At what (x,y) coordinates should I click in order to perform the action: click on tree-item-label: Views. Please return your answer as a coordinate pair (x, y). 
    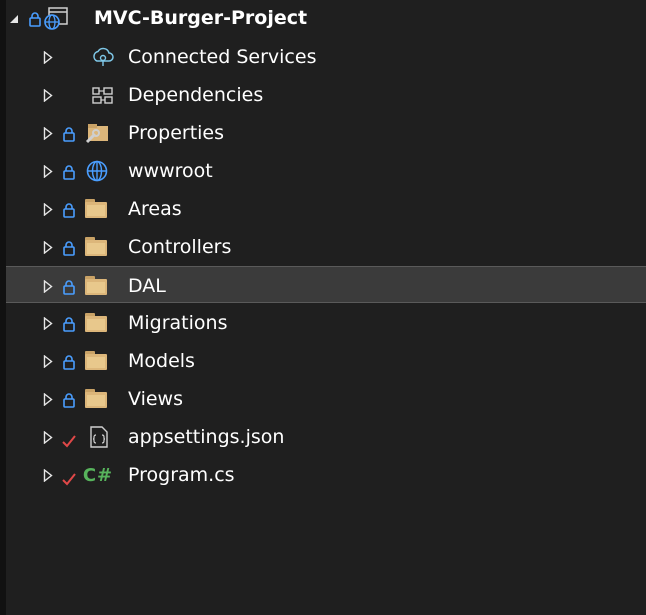
    Looking at the image, I should click on (155, 399).